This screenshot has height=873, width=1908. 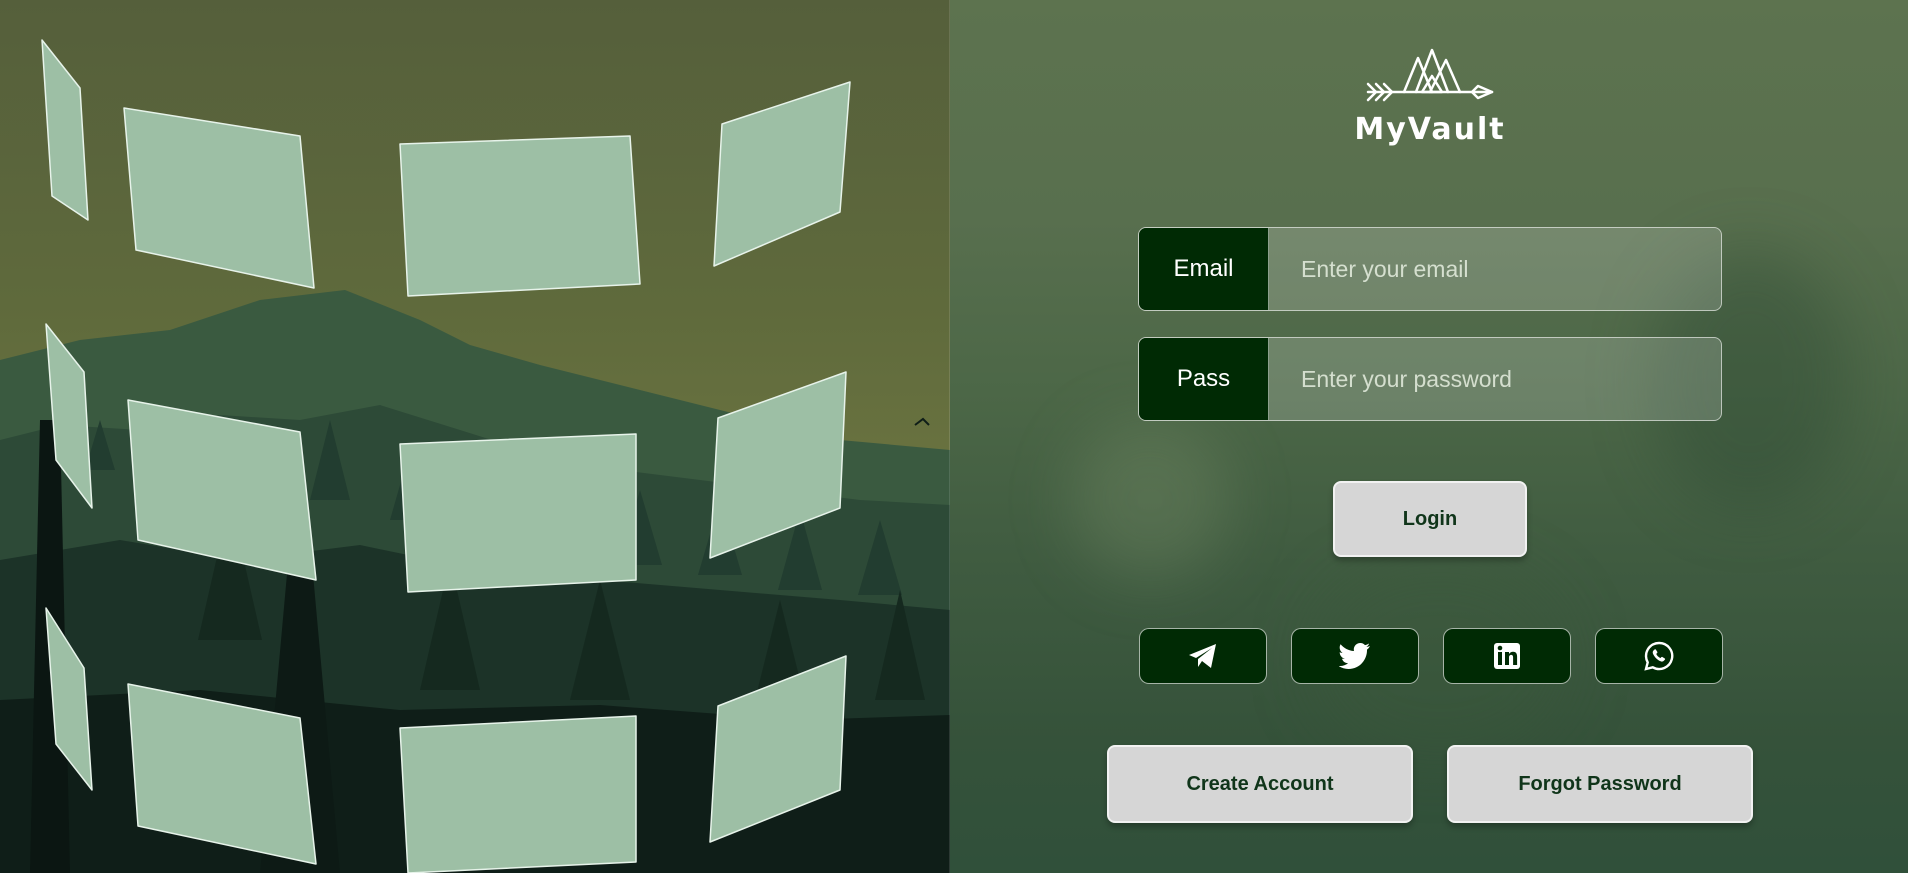 What do you see at coordinates (1260, 784) in the screenshot?
I see `create-account-button: Create Account` at bounding box center [1260, 784].